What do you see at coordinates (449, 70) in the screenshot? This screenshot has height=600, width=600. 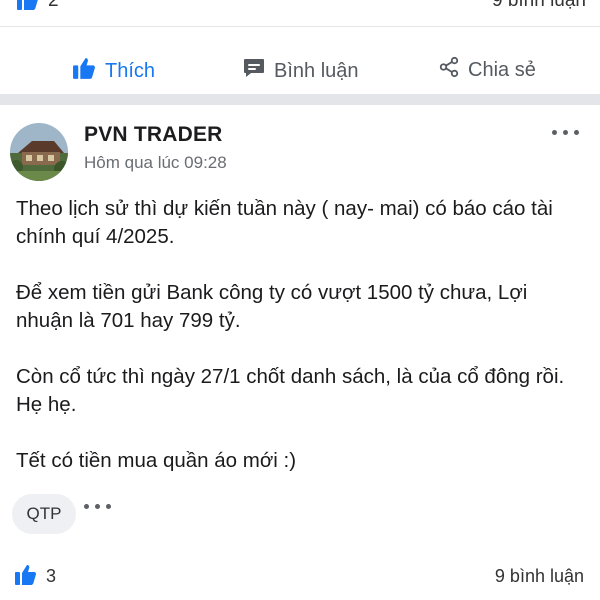 I see `share-icon` at bounding box center [449, 70].